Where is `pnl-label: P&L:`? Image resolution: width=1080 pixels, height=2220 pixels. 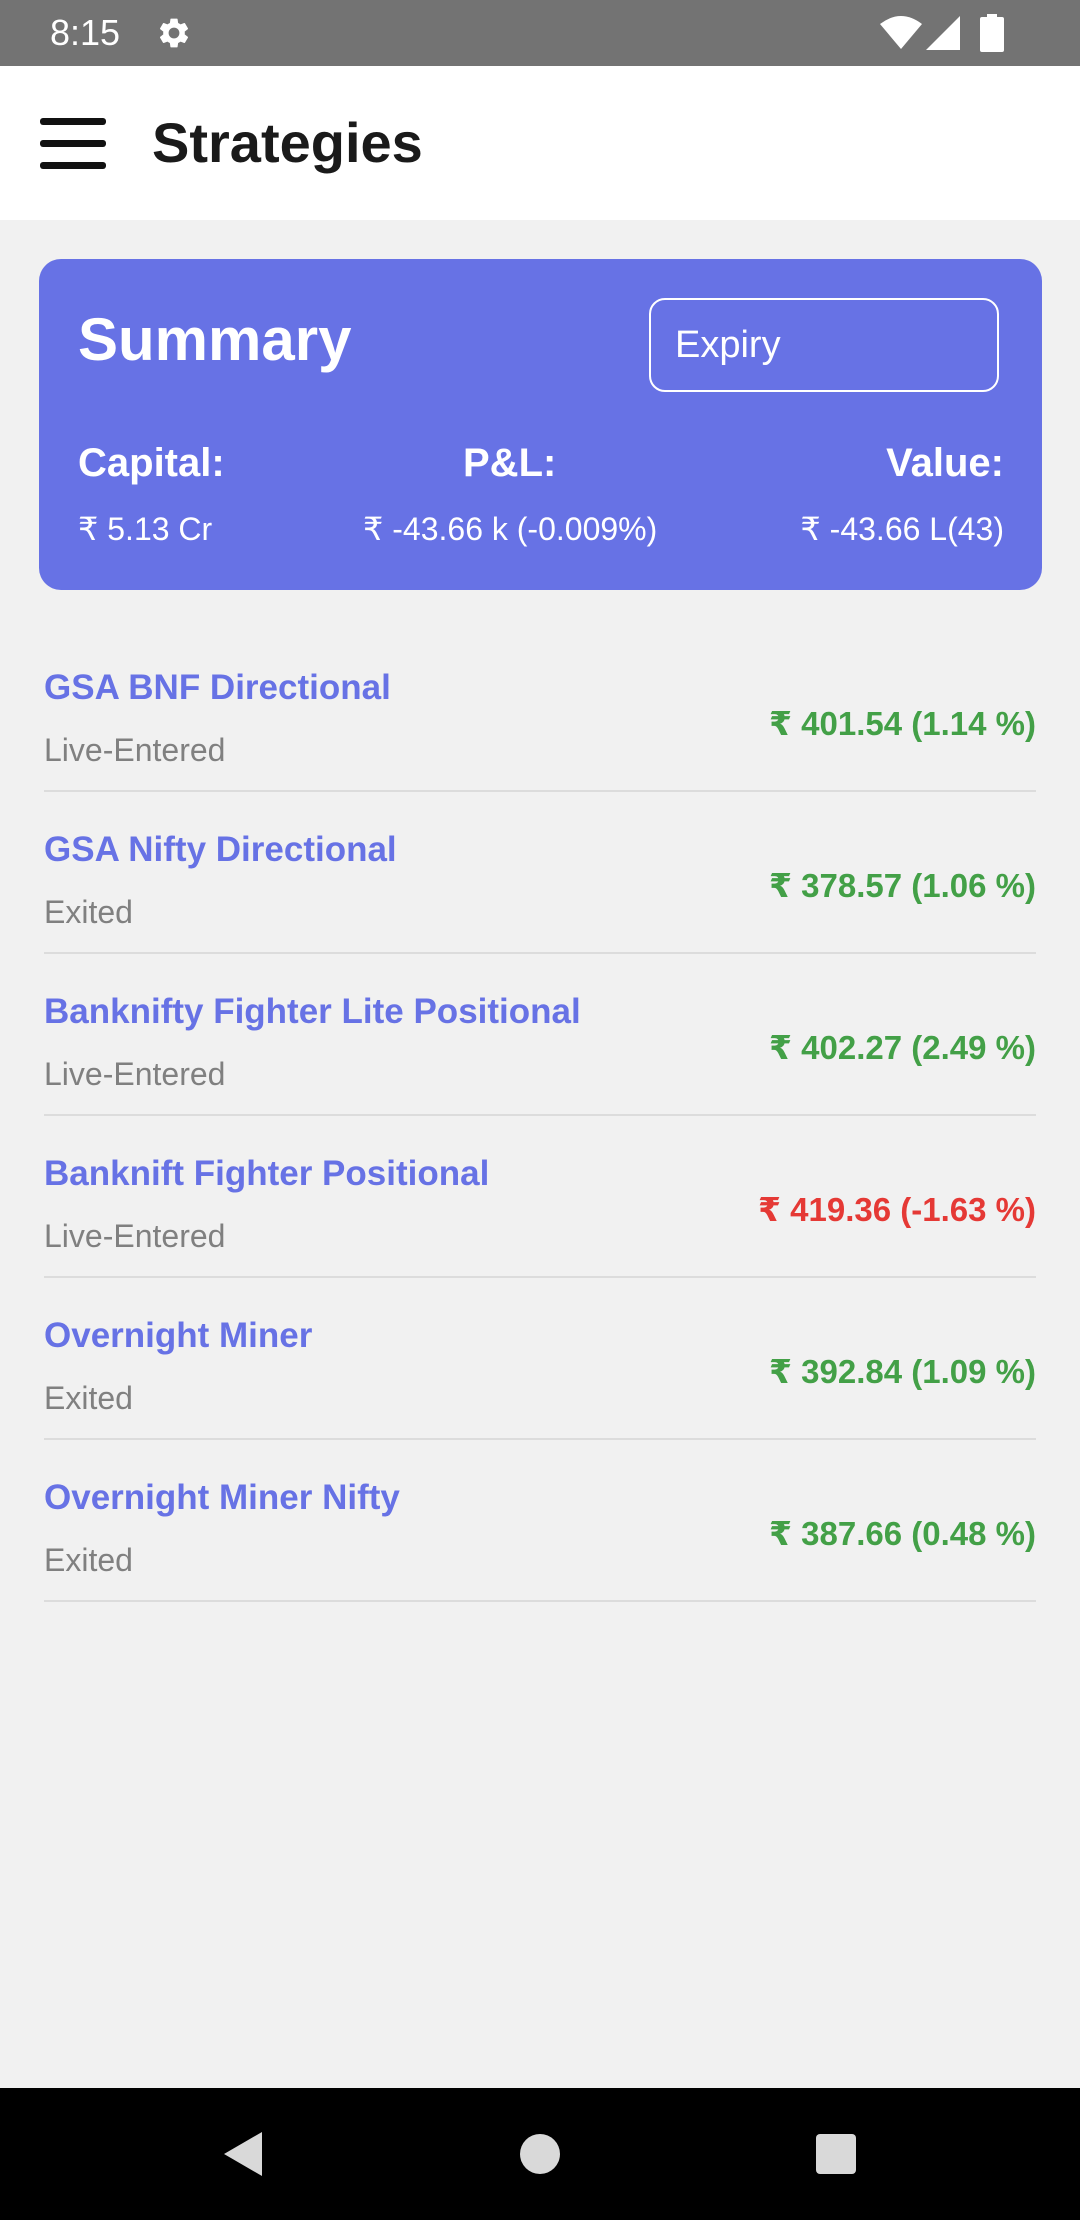 pnl-label: P&L: is located at coordinates (510, 463).